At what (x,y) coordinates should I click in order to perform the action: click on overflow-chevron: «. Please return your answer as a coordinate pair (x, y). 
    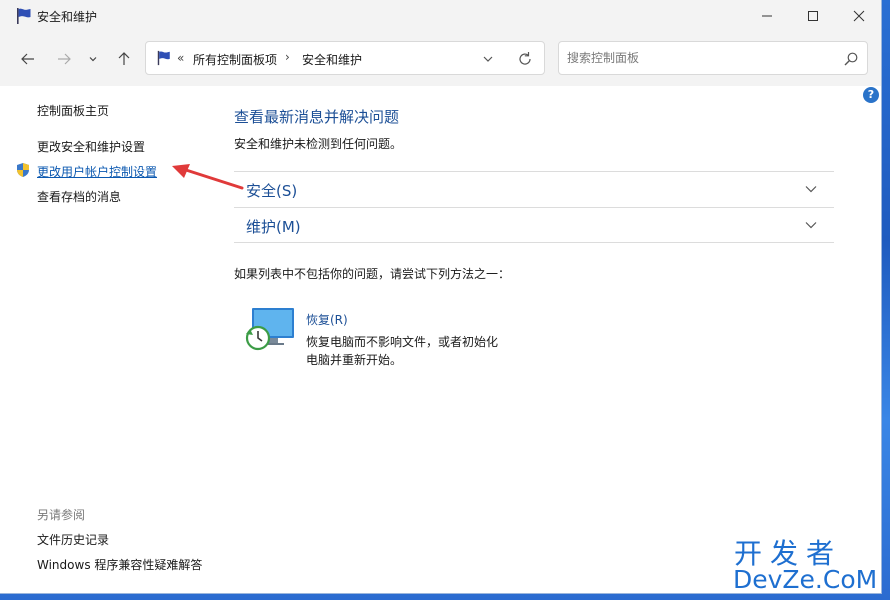
    Looking at the image, I should click on (180, 58).